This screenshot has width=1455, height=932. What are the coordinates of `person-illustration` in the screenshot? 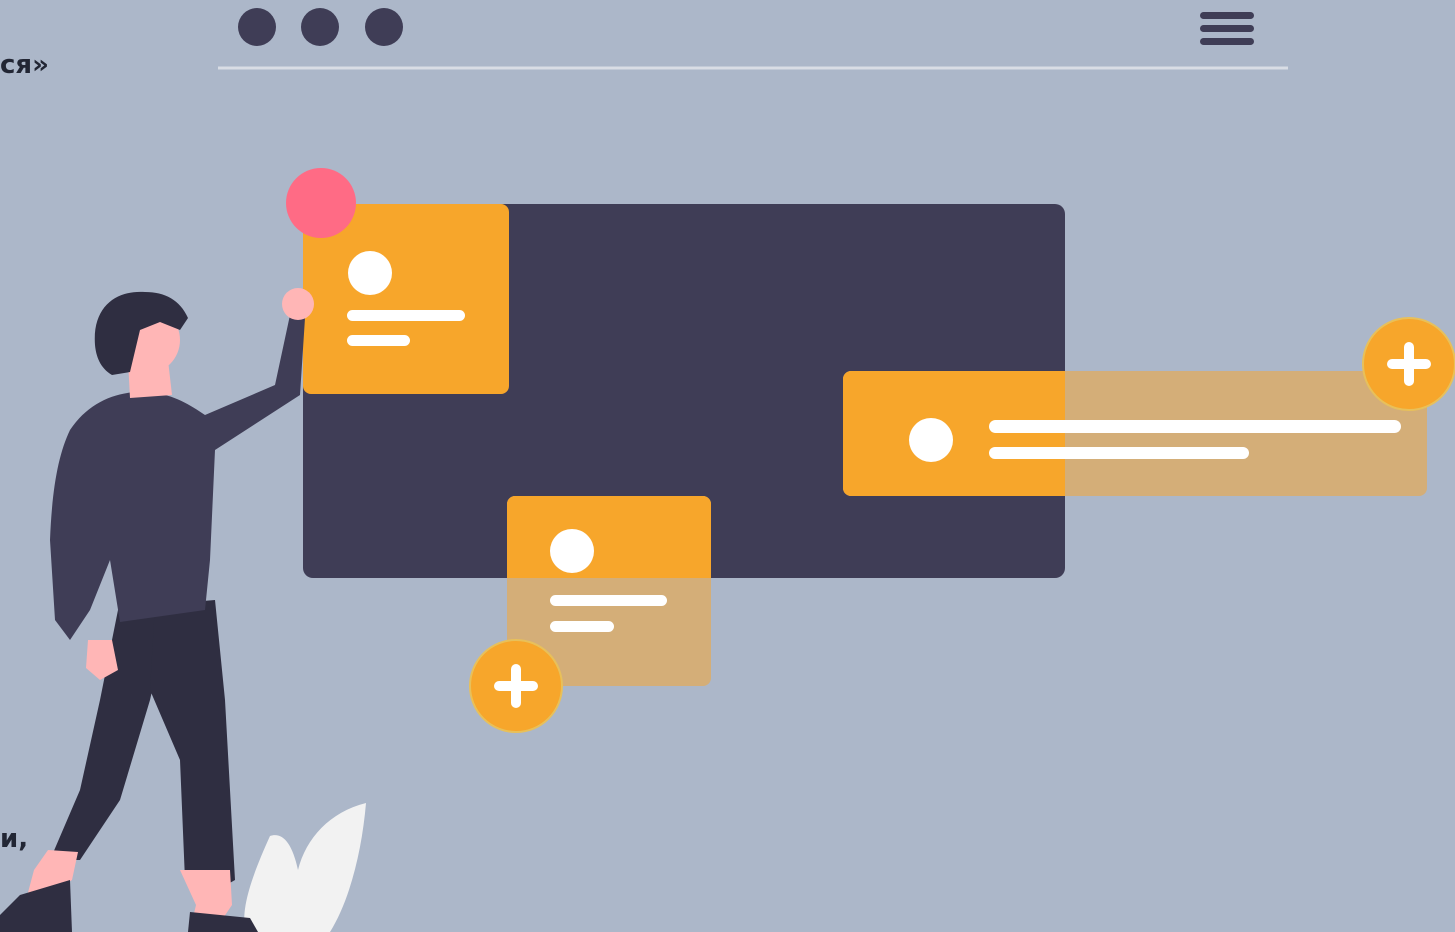 It's located at (157, 610).